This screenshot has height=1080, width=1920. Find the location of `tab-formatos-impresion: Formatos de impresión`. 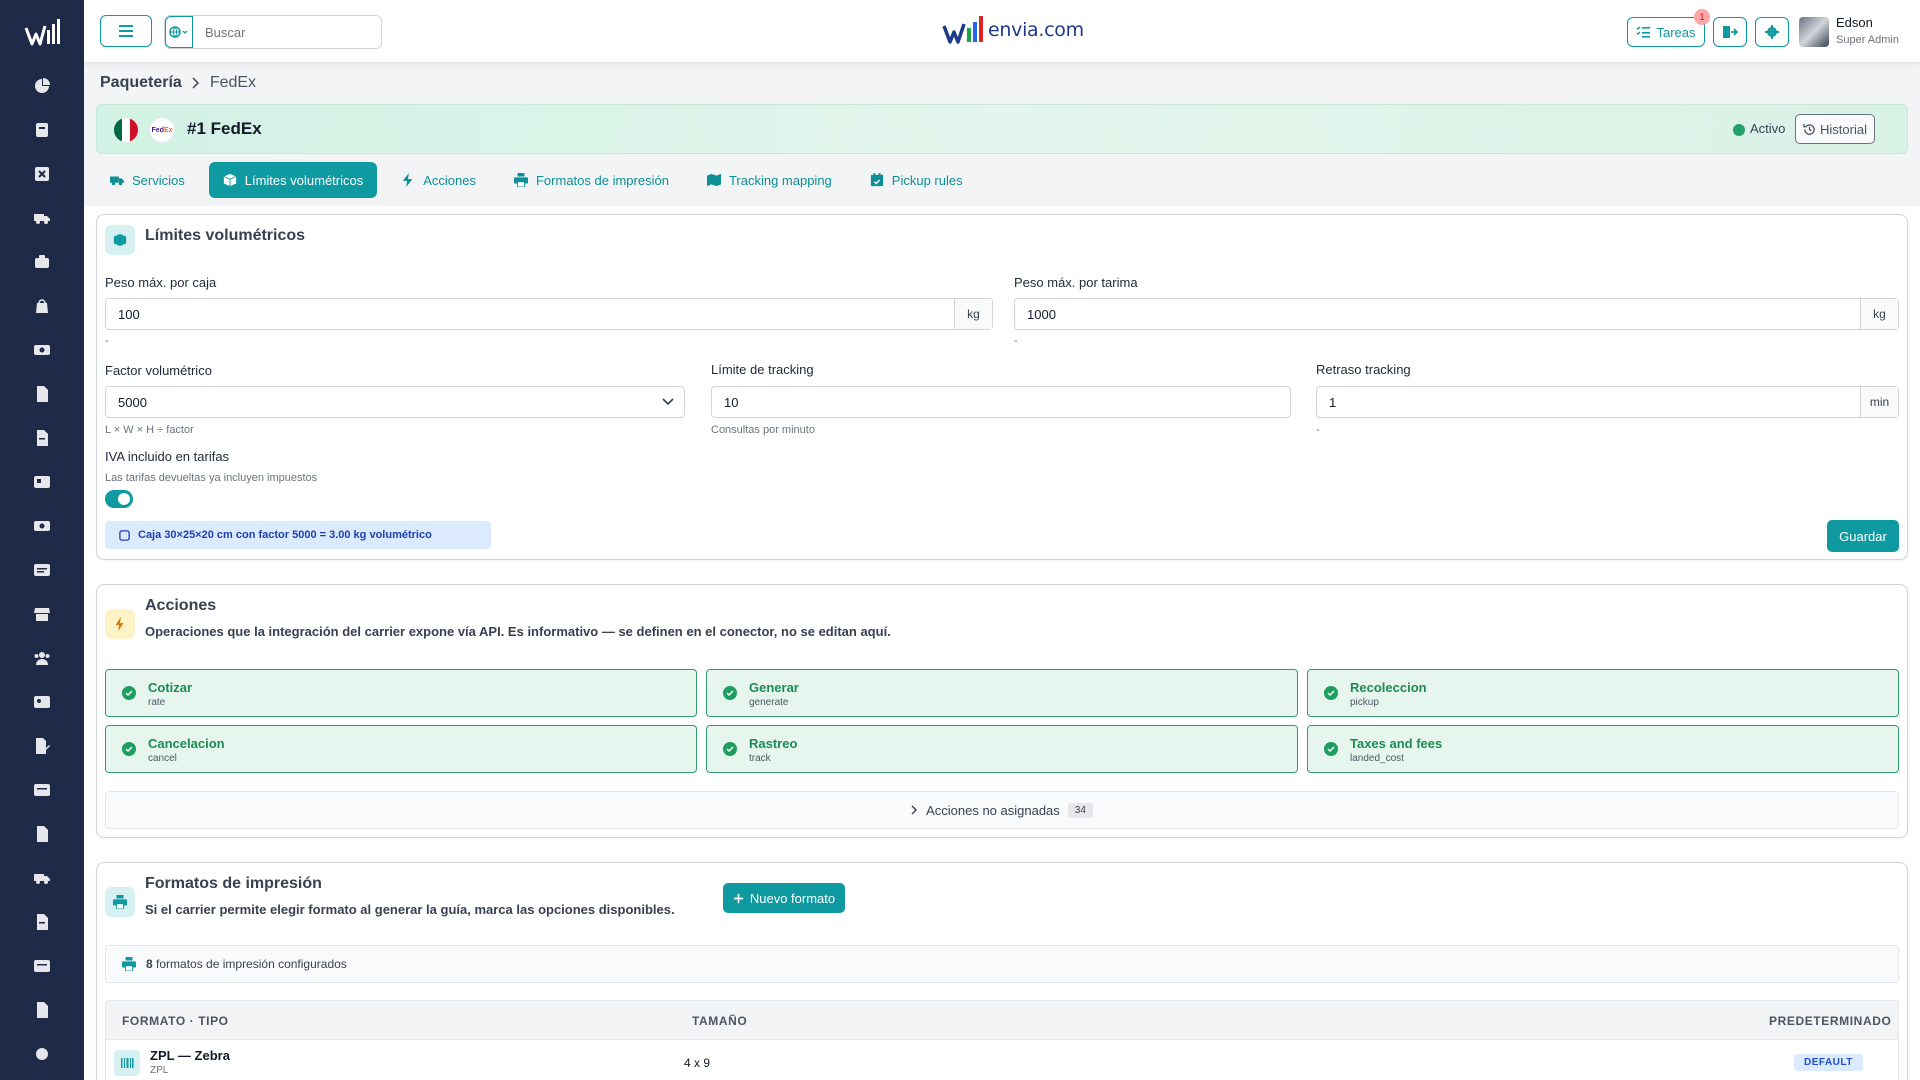

tab-formatos-impresion: Formatos de impresión is located at coordinates (591, 180).